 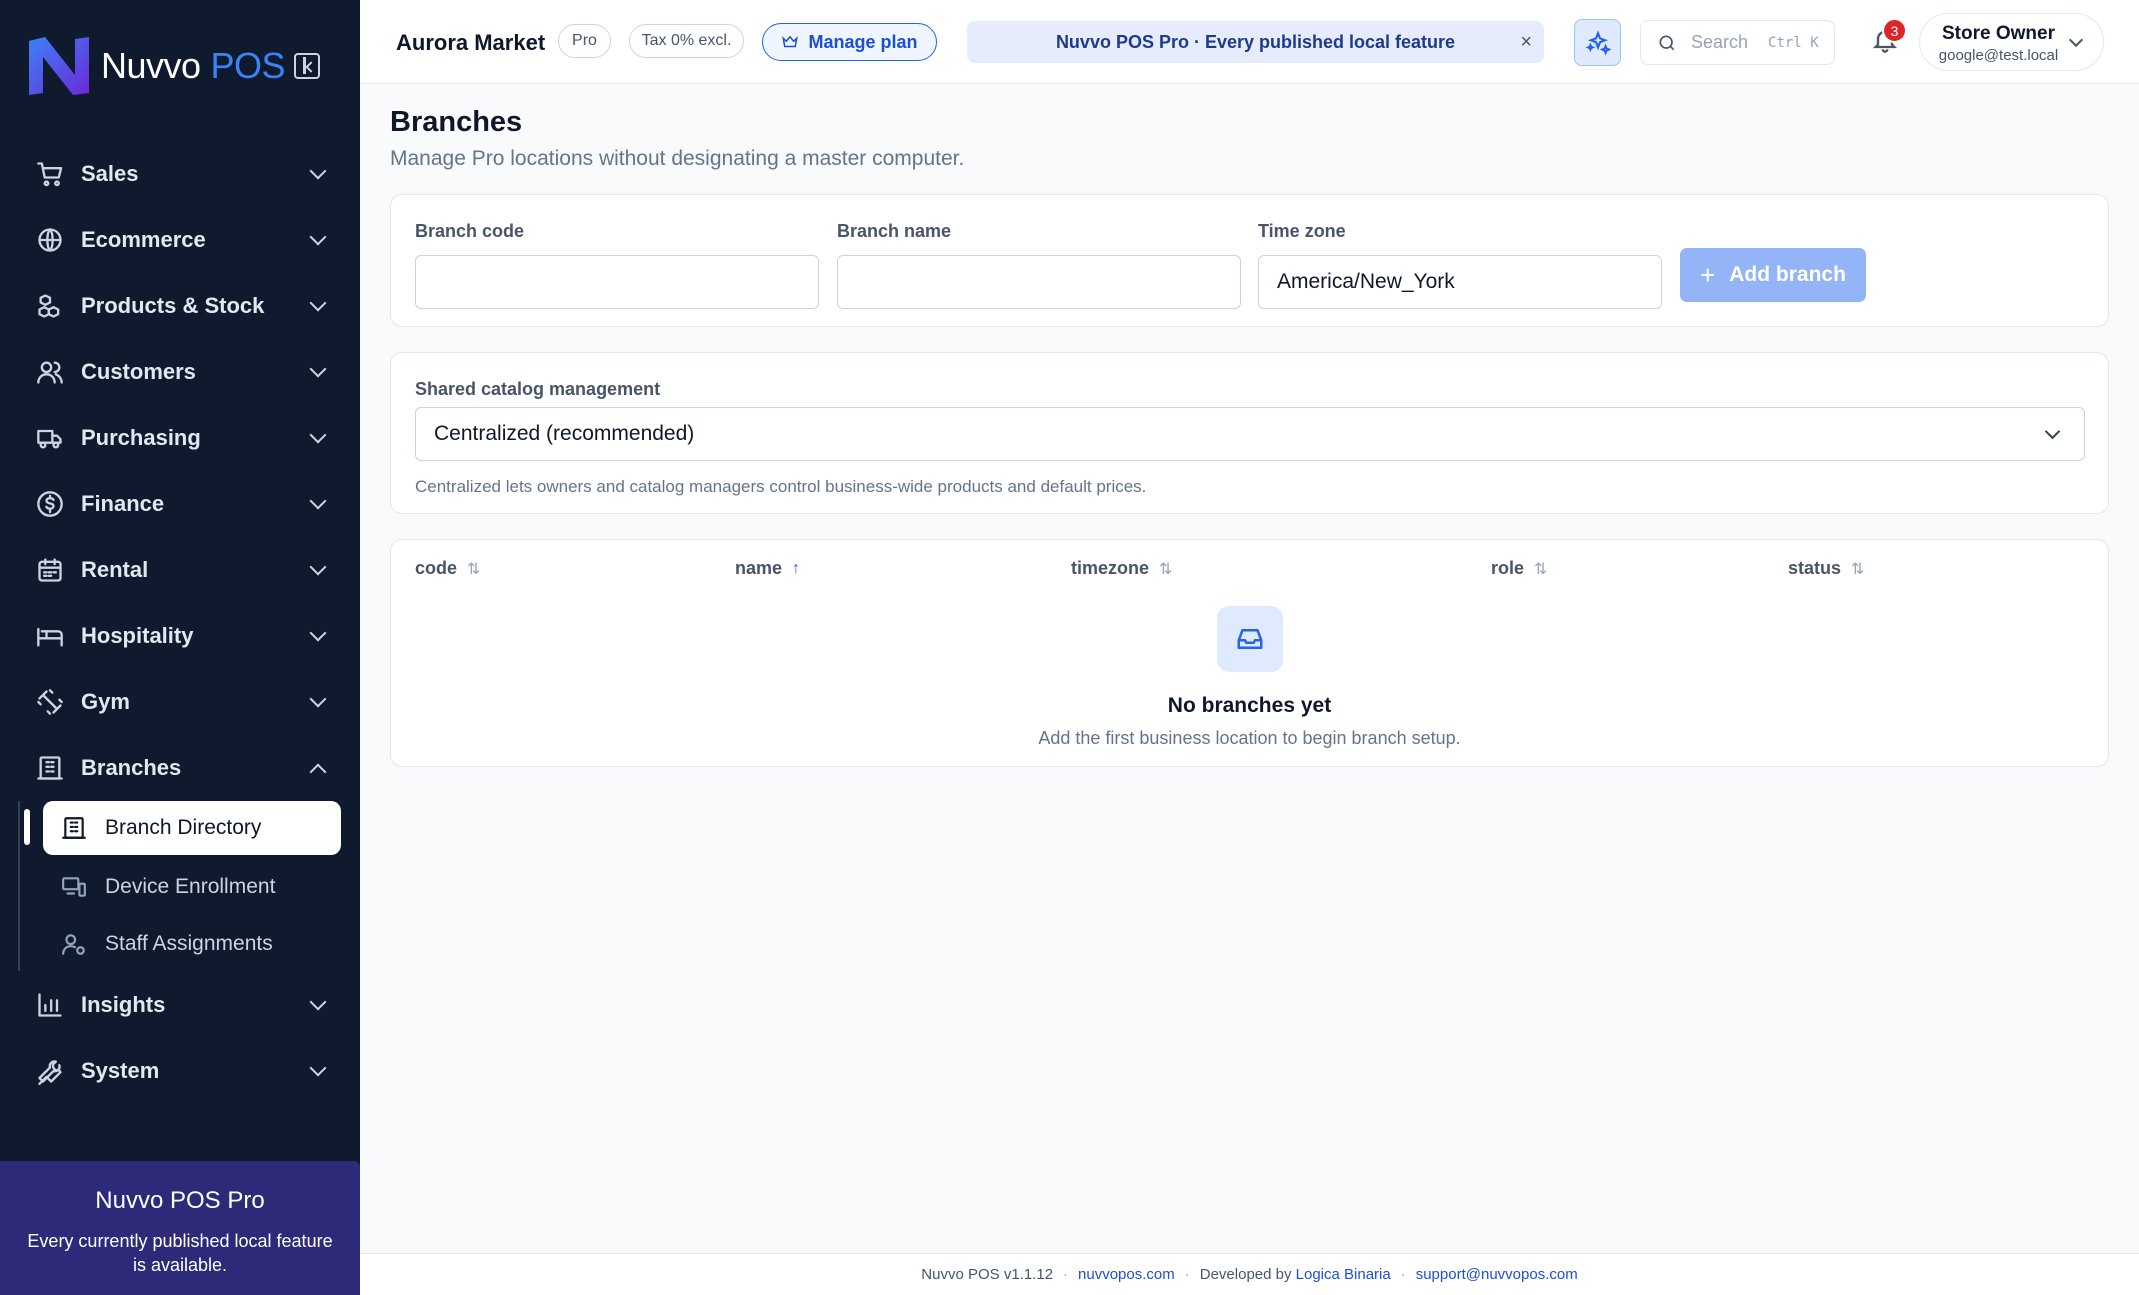 I want to click on time-zone-label: Time zone, so click(x=1302, y=231).